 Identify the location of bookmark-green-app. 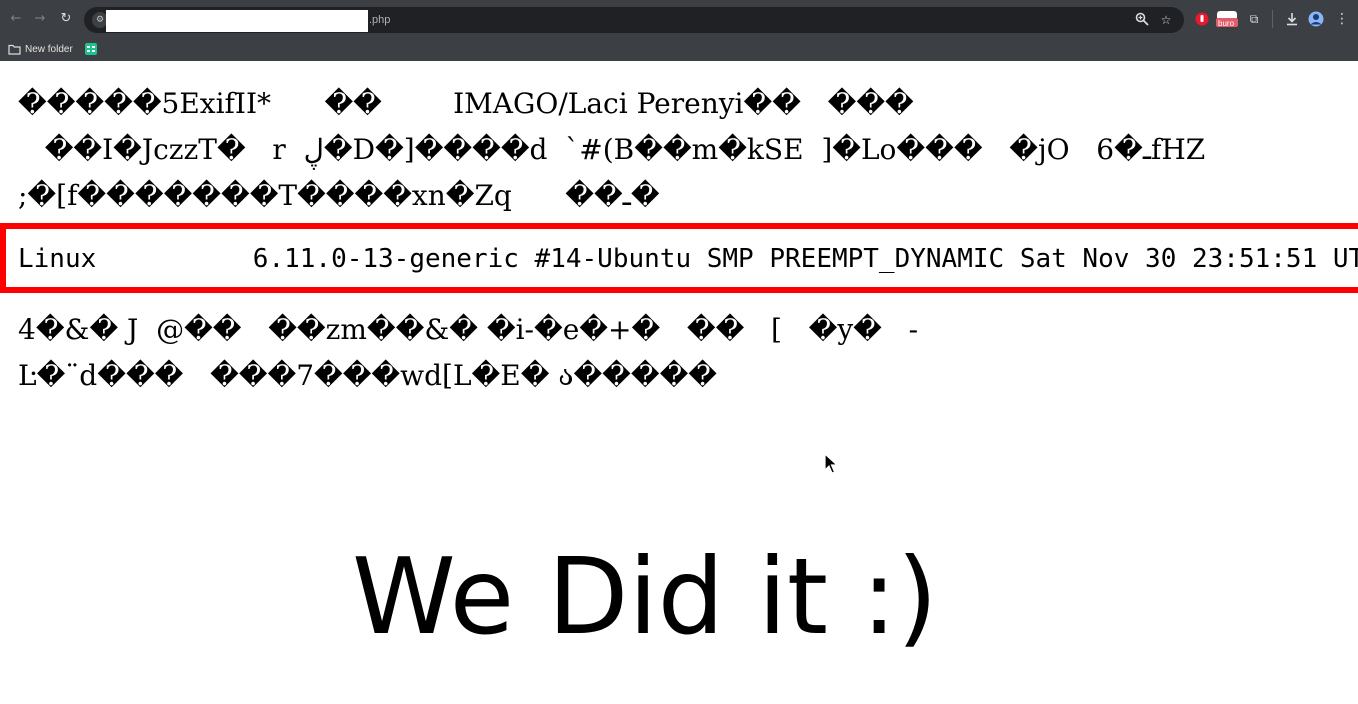
(91, 49).